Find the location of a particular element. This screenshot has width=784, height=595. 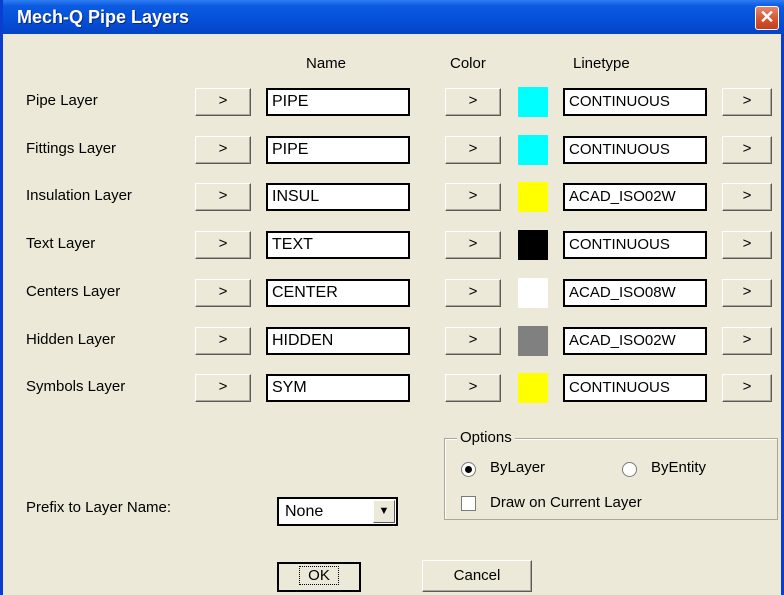

prefix-select-value: None is located at coordinates (304, 511).